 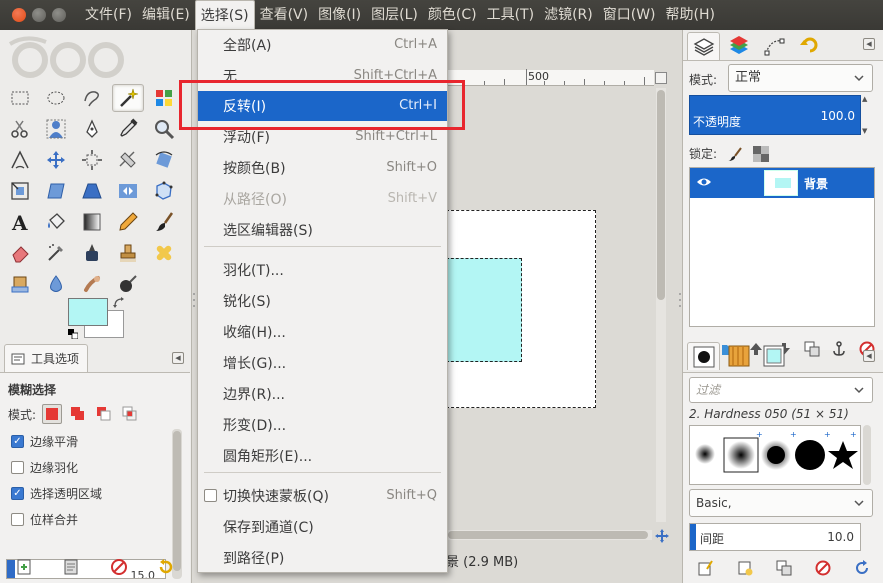 I want to click on zoom-tool-icon, so click(x=164, y=129).